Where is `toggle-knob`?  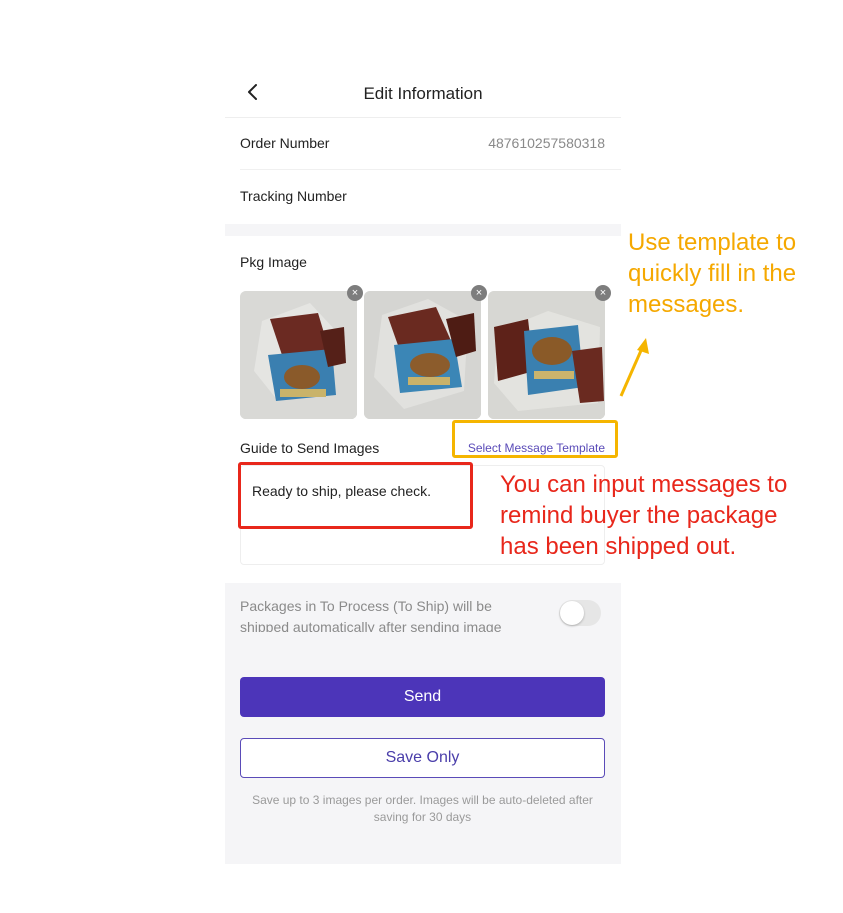 toggle-knob is located at coordinates (572, 613).